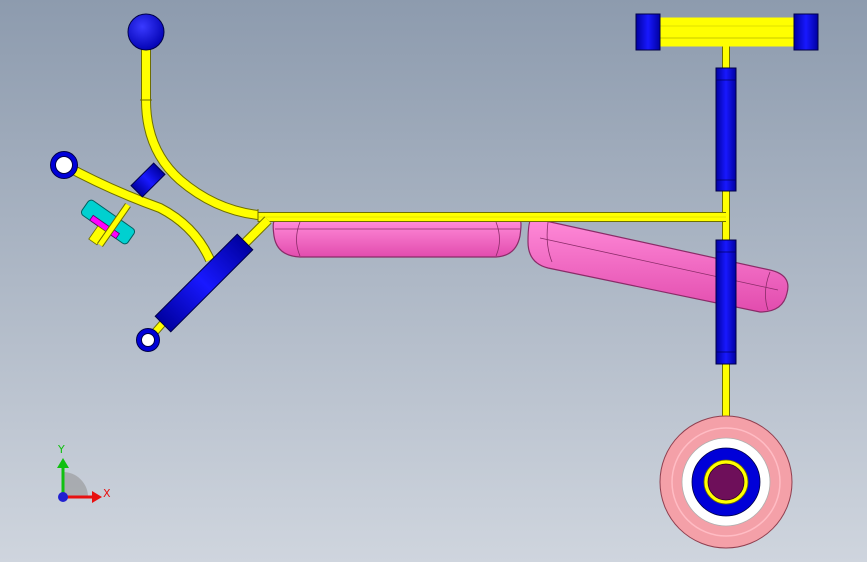 This screenshot has width=867, height=562. What do you see at coordinates (397, 239) in the screenshot?
I see `front-seat-pad` at bounding box center [397, 239].